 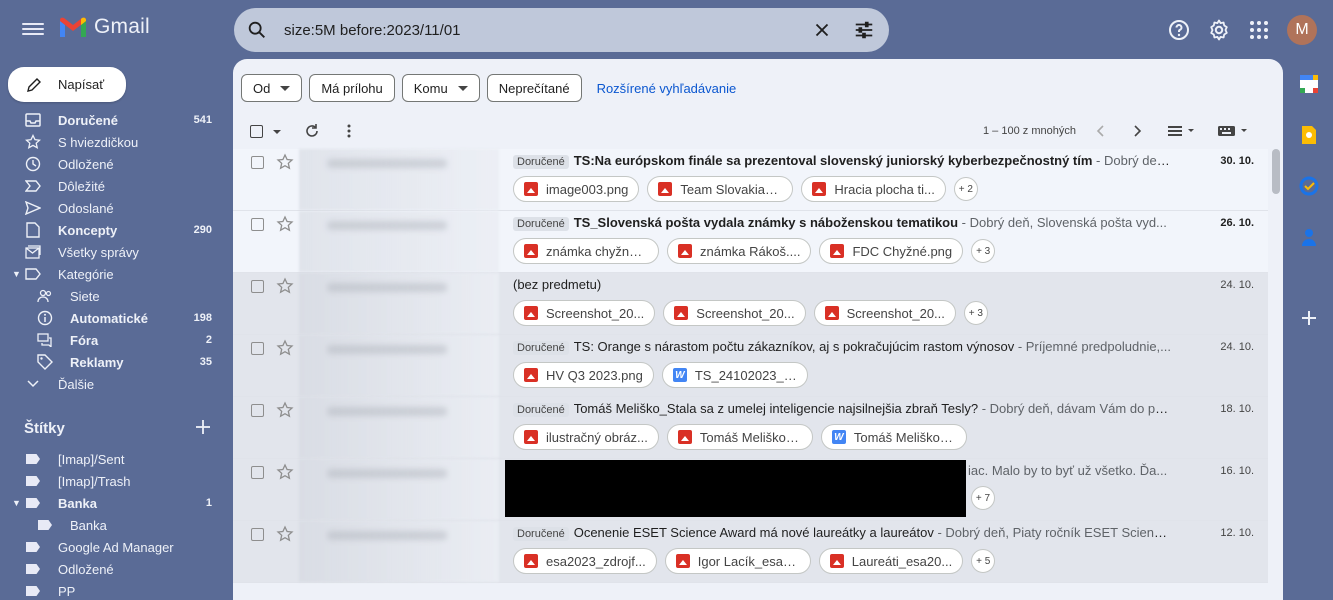 I want to click on contacts-icon, so click(x=1309, y=237).